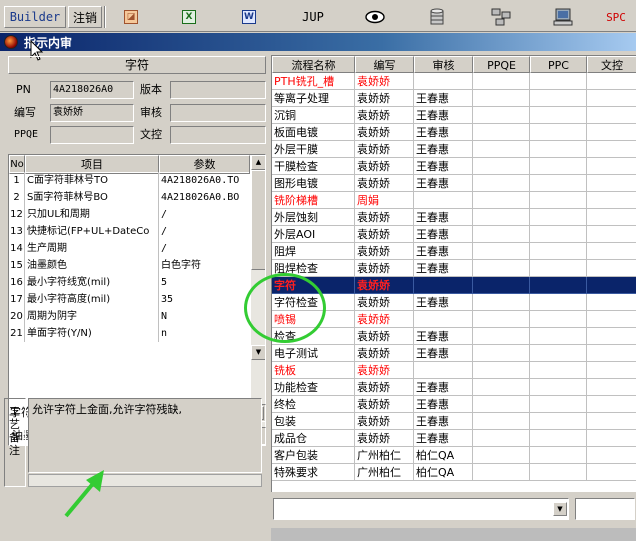  Describe the element at coordinates (92, 197) in the screenshot. I see `param-item-cell: S面字符菲林号BO` at that location.